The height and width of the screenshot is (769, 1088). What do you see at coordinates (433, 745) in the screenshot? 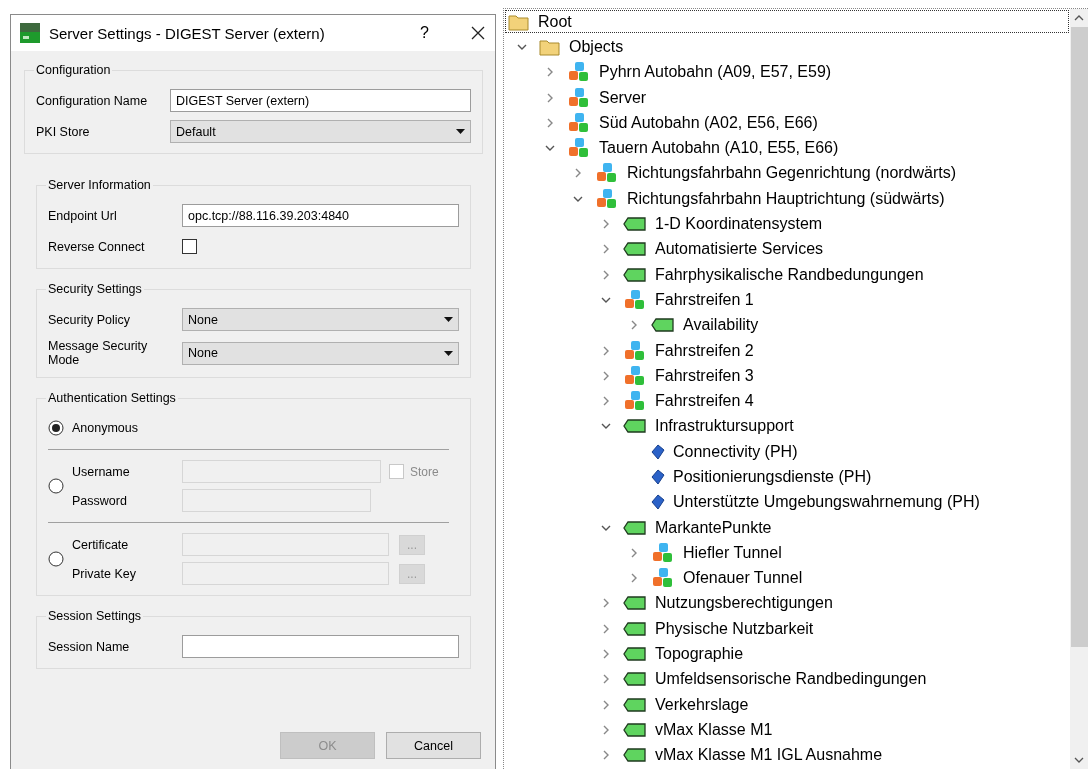
I see `dialog-button: Cancel` at bounding box center [433, 745].